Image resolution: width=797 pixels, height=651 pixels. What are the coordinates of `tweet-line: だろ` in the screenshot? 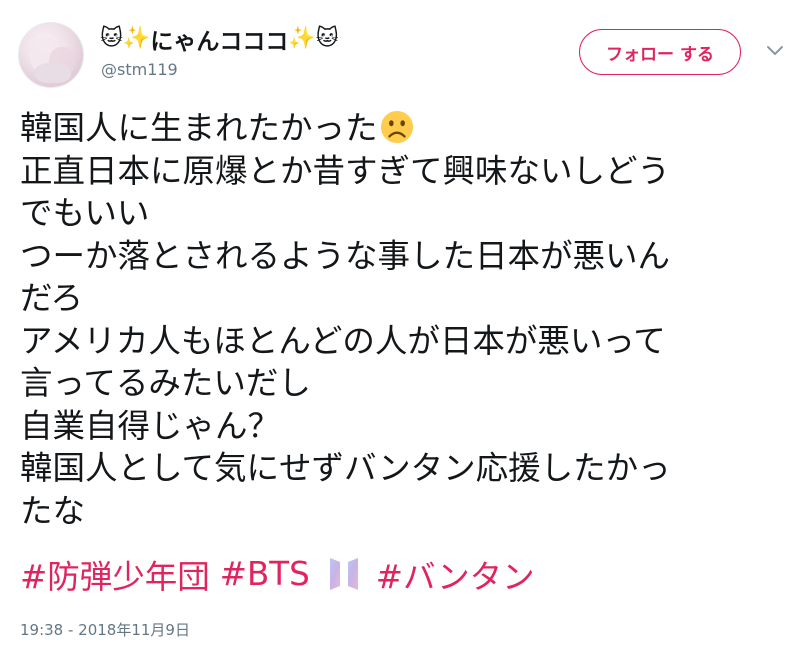 It's located at (52, 298).